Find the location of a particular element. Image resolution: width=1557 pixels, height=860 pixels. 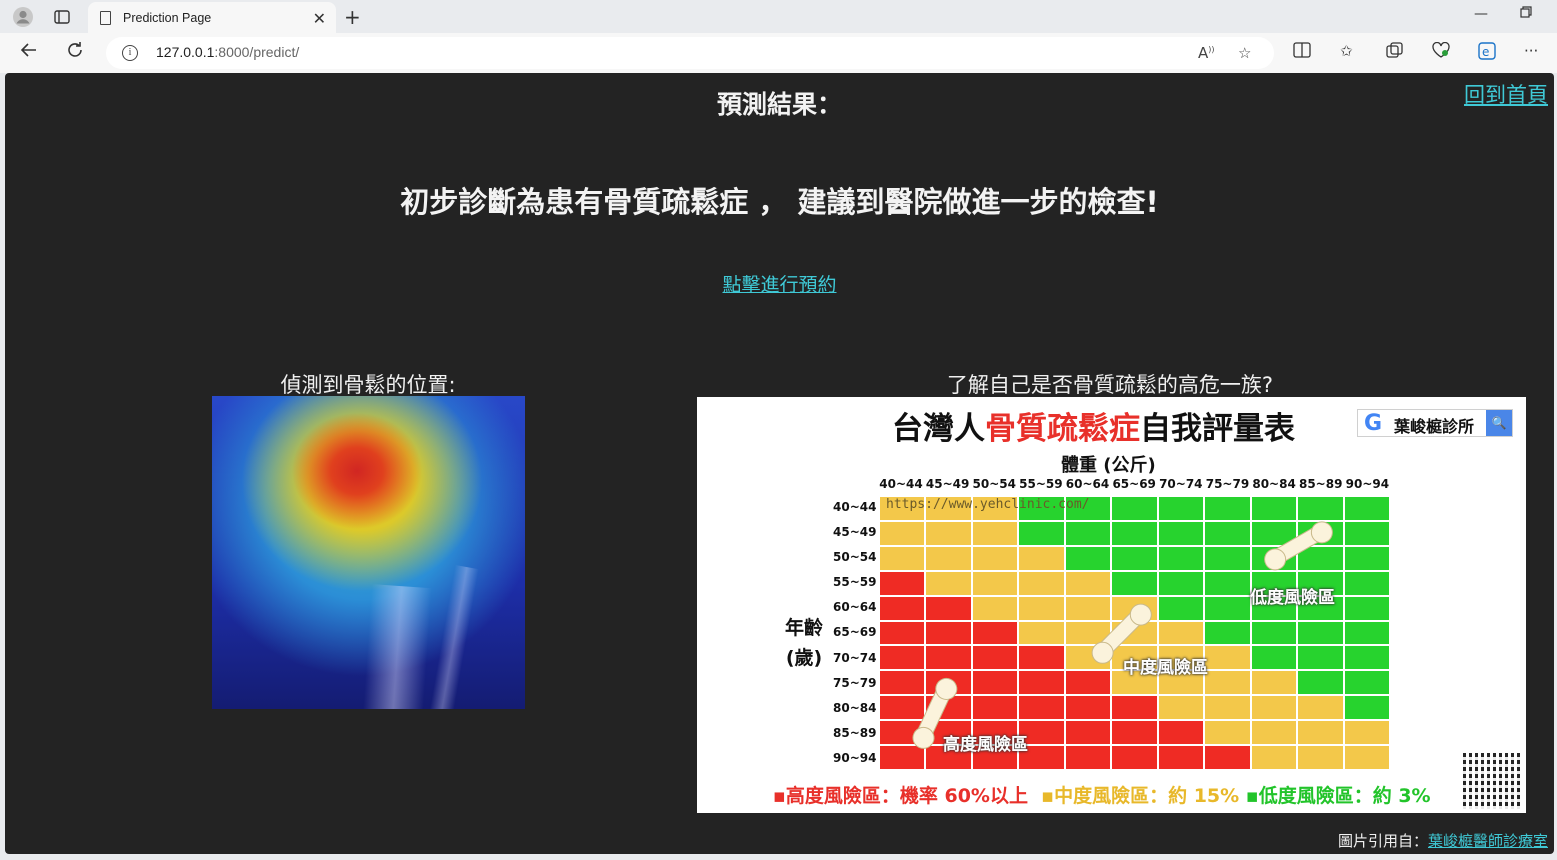

weight-tick: 50~54 is located at coordinates (994, 484).